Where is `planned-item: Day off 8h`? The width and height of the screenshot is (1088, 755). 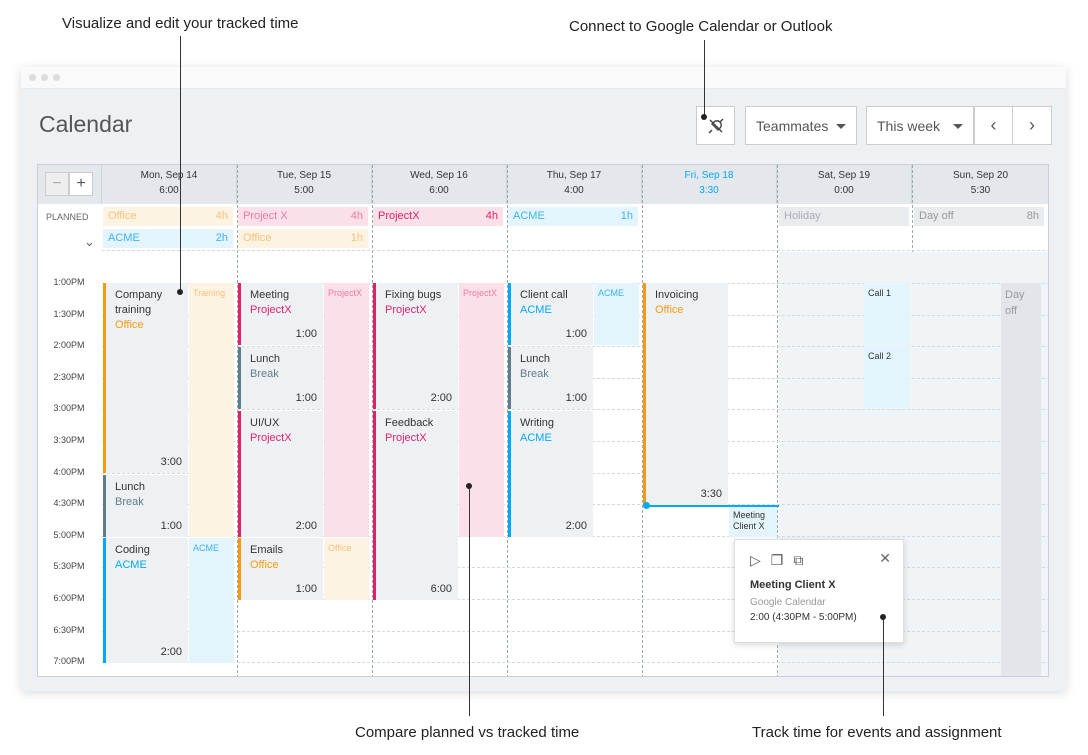 planned-item: Day off 8h is located at coordinates (979, 216).